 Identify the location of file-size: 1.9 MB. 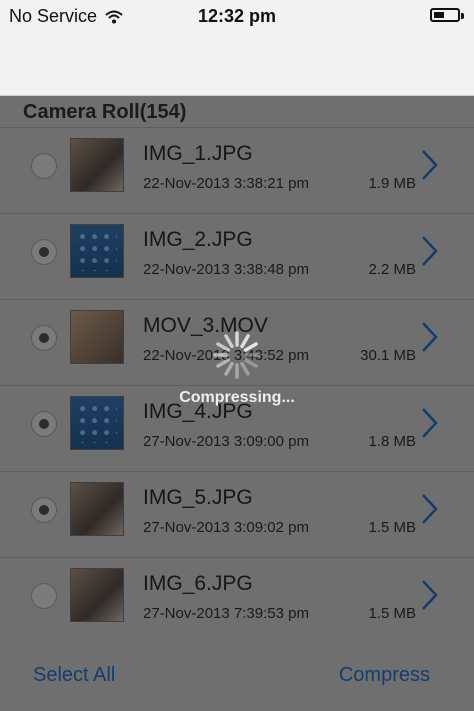
(392, 183).